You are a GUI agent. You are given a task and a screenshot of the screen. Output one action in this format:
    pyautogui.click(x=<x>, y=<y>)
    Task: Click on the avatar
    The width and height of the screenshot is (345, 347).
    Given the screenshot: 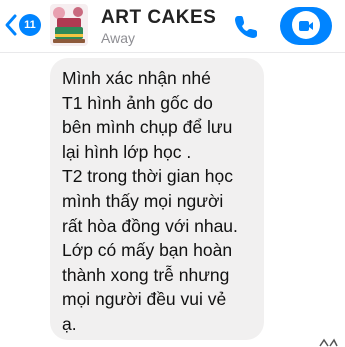 What is the action you would take?
    pyautogui.click(x=69, y=25)
    